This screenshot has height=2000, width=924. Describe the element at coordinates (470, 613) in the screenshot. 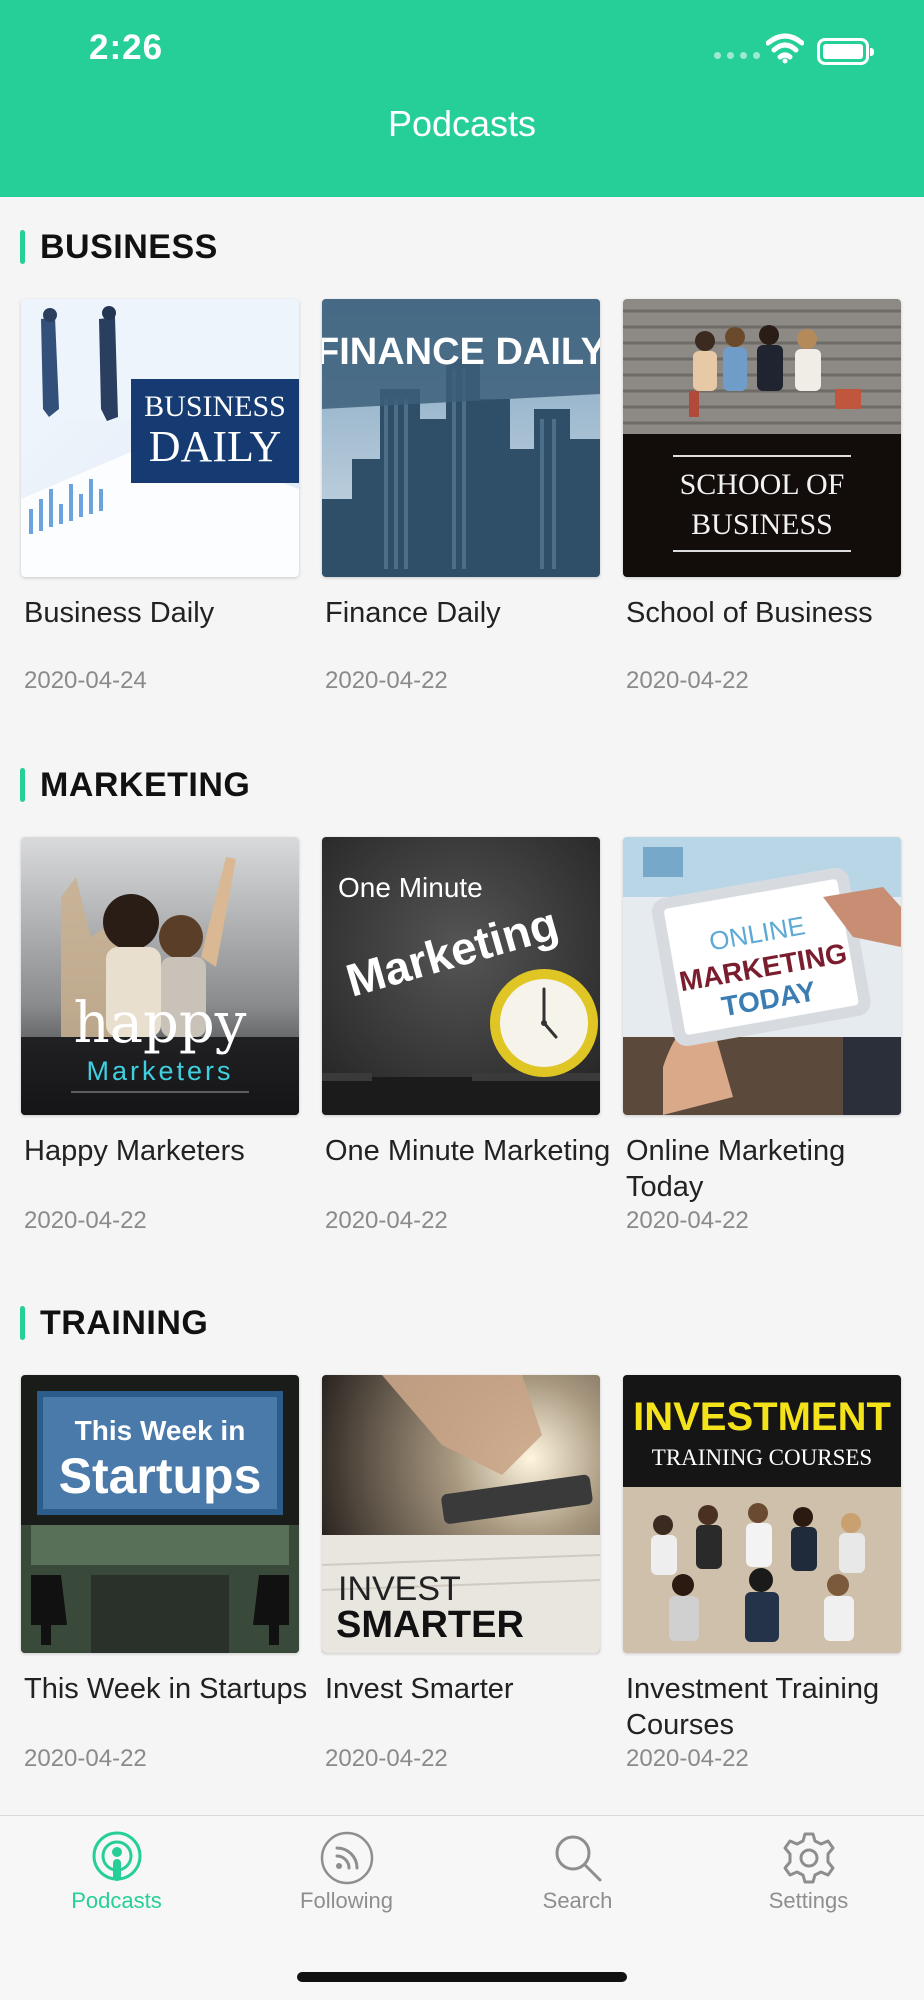

I see `podcast-title: Finance Daily` at that location.